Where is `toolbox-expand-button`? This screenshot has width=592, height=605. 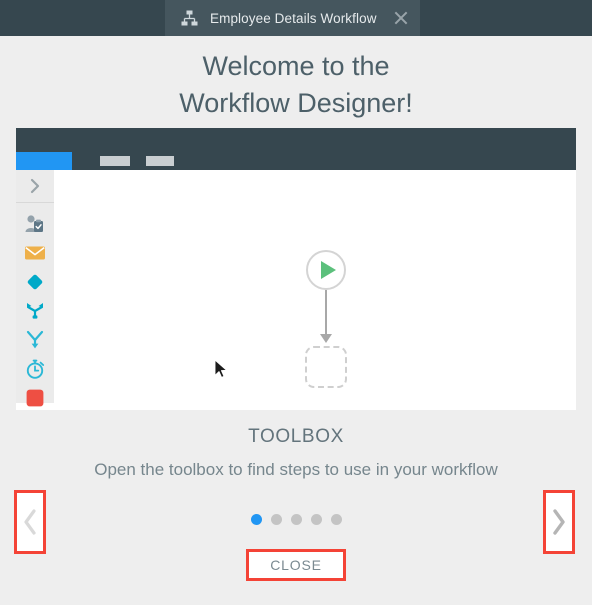 toolbox-expand-button is located at coordinates (35, 186).